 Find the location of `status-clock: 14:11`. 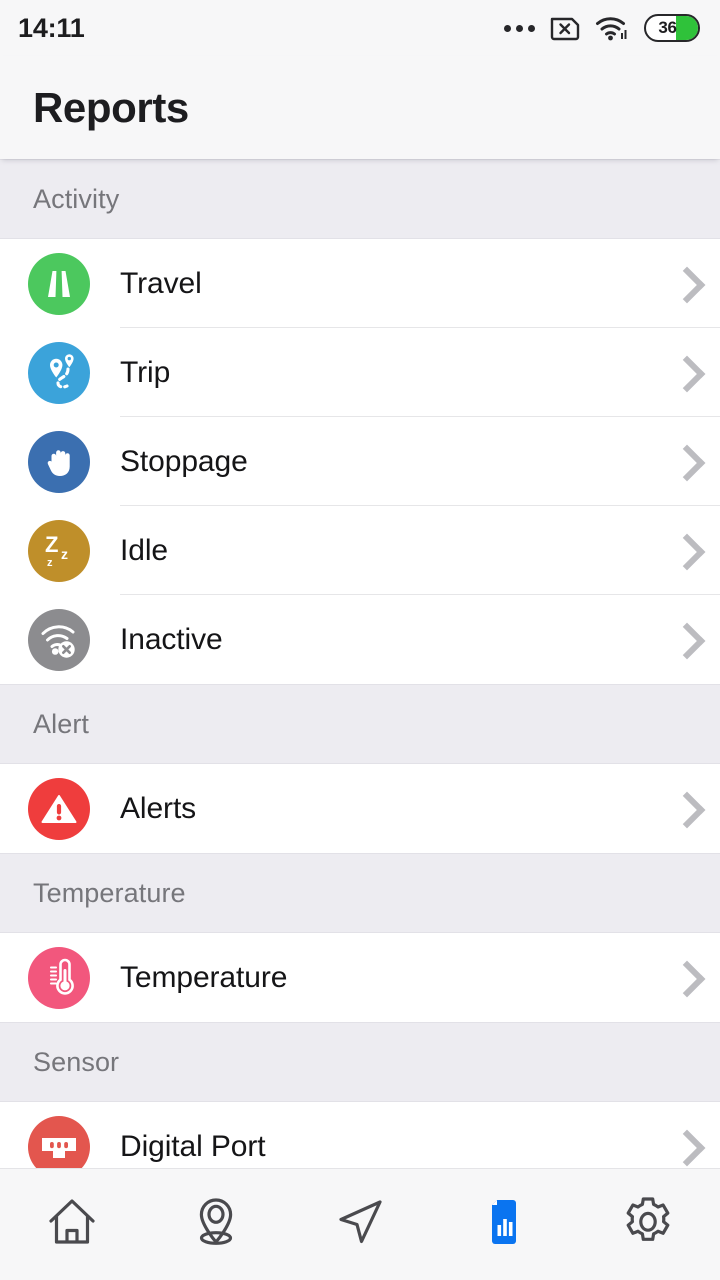

status-clock: 14:11 is located at coordinates (51, 27).